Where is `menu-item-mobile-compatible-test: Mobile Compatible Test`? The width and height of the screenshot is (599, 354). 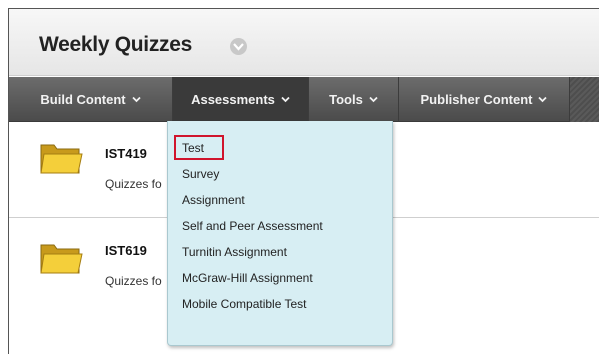
menu-item-mobile-compatible-test: Mobile Compatible Test is located at coordinates (244, 304).